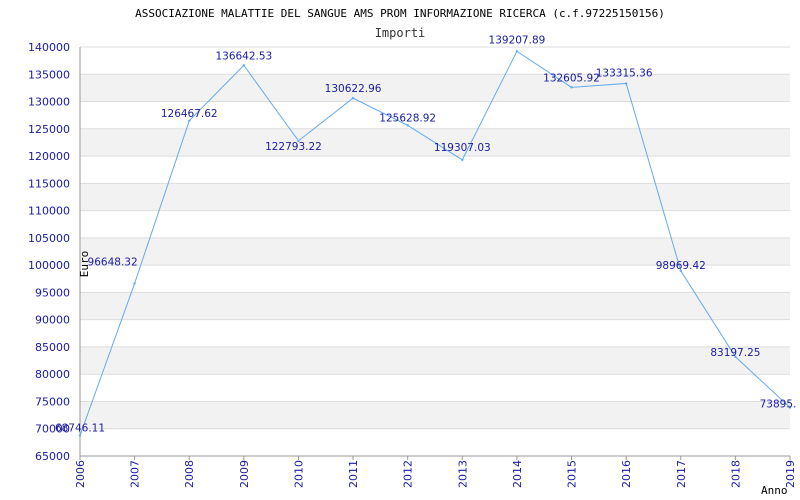 The image size is (800, 500). Describe the element at coordinates (517, 474) in the screenshot. I see `x-tick-label: 2014` at that location.